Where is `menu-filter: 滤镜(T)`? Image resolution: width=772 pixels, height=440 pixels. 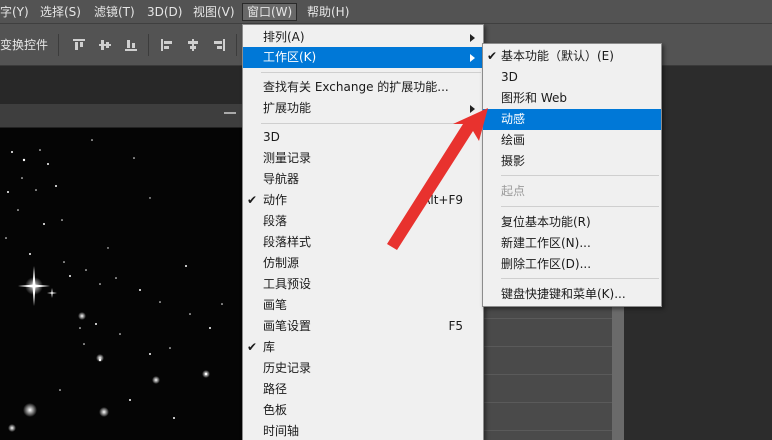 menu-filter: 滤镜(T) is located at coordinates (114, 12).